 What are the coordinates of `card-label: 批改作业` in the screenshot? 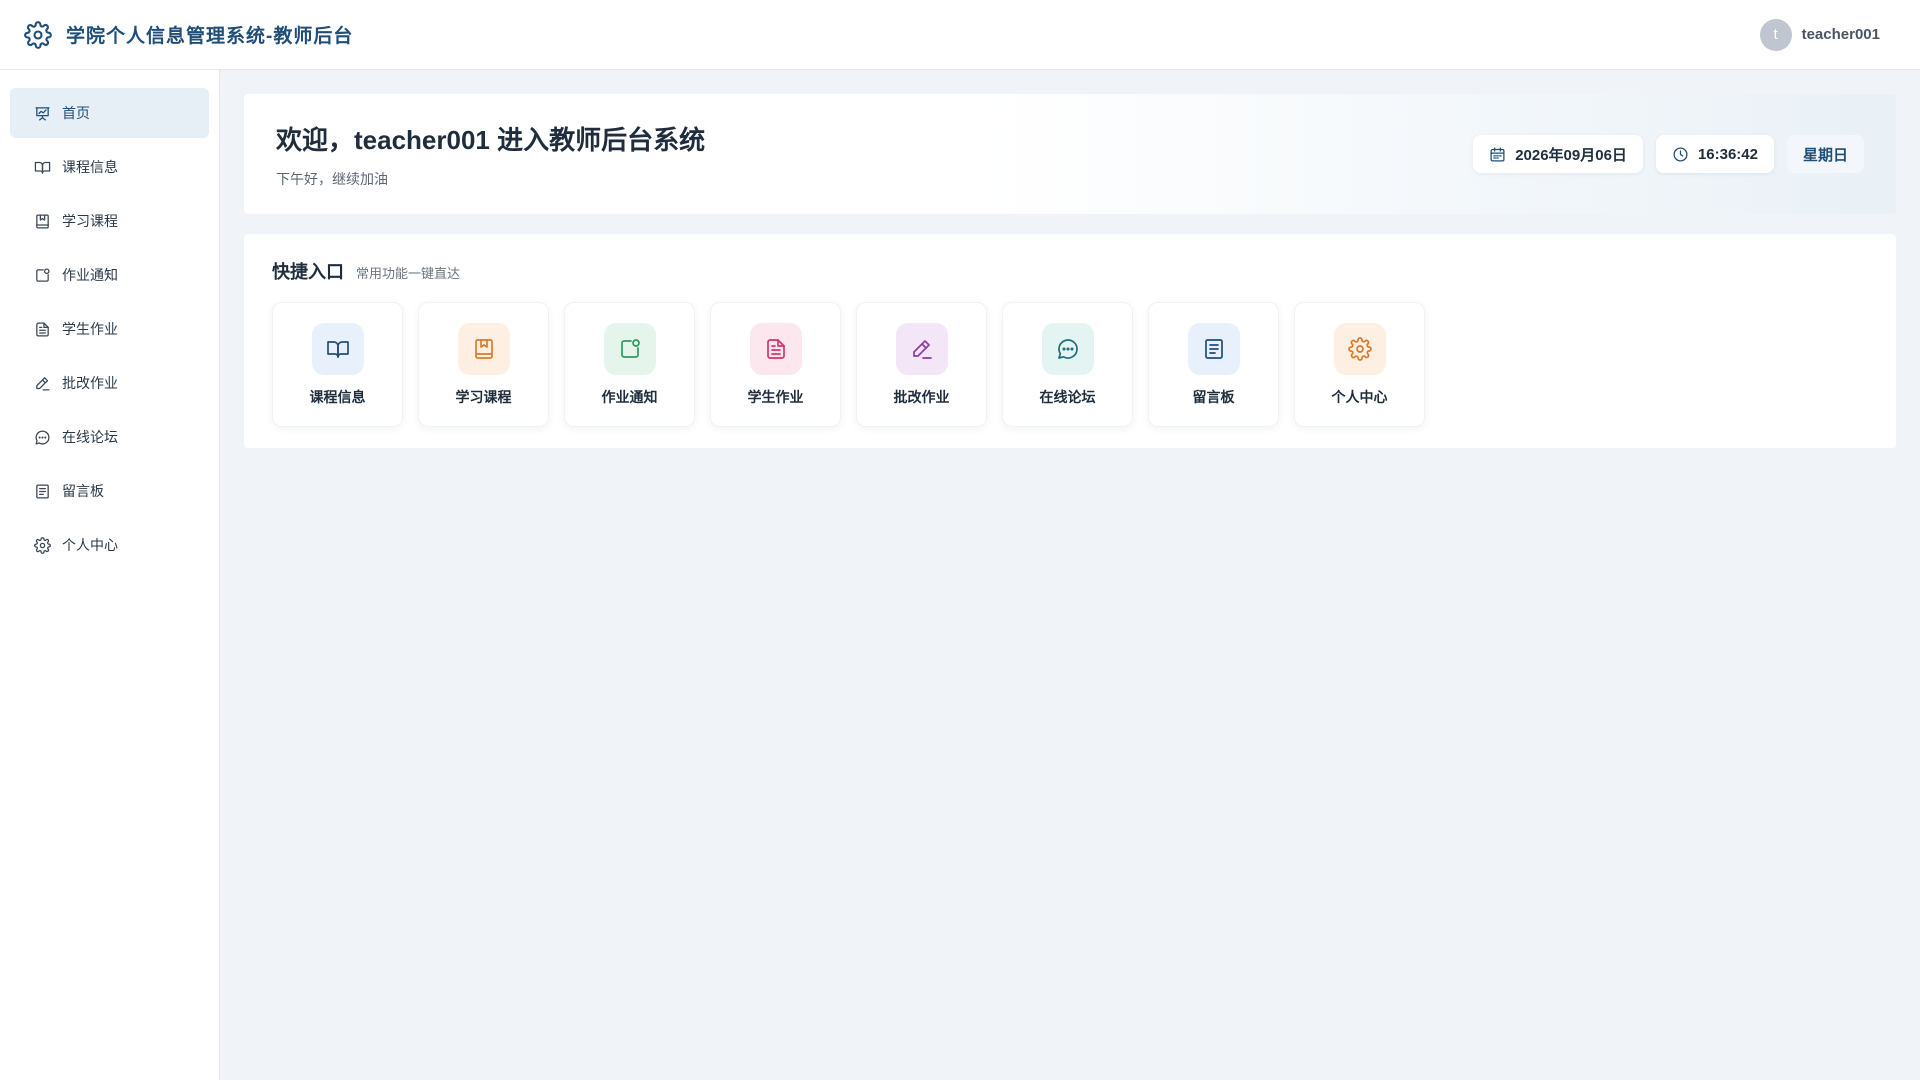 It's located at (921, 397).